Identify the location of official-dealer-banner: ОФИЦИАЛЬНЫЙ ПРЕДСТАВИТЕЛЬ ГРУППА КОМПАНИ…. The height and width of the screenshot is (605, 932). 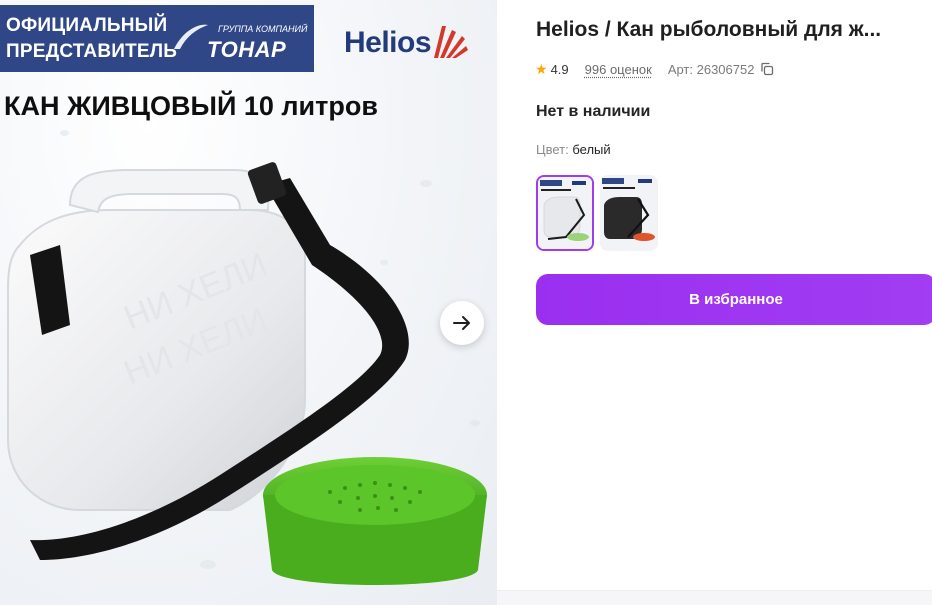
(157, 38).